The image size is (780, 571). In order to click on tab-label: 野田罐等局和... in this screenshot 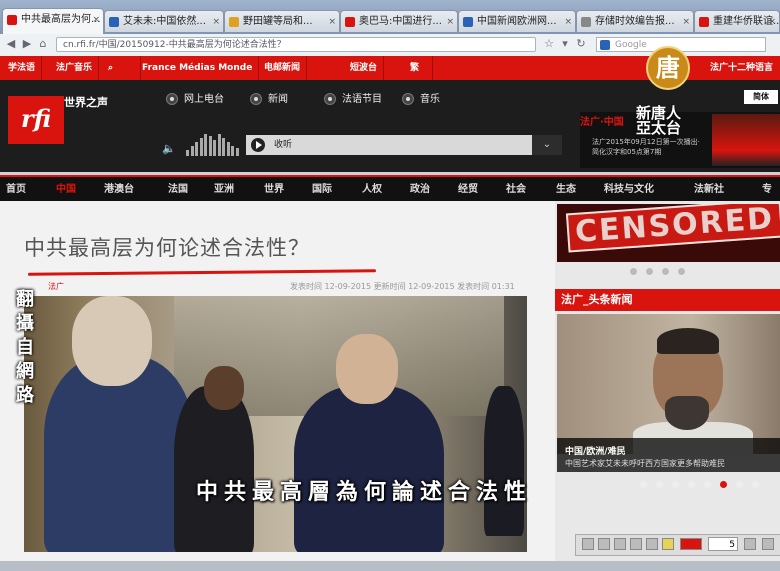, I will do `click(278, 21)`.